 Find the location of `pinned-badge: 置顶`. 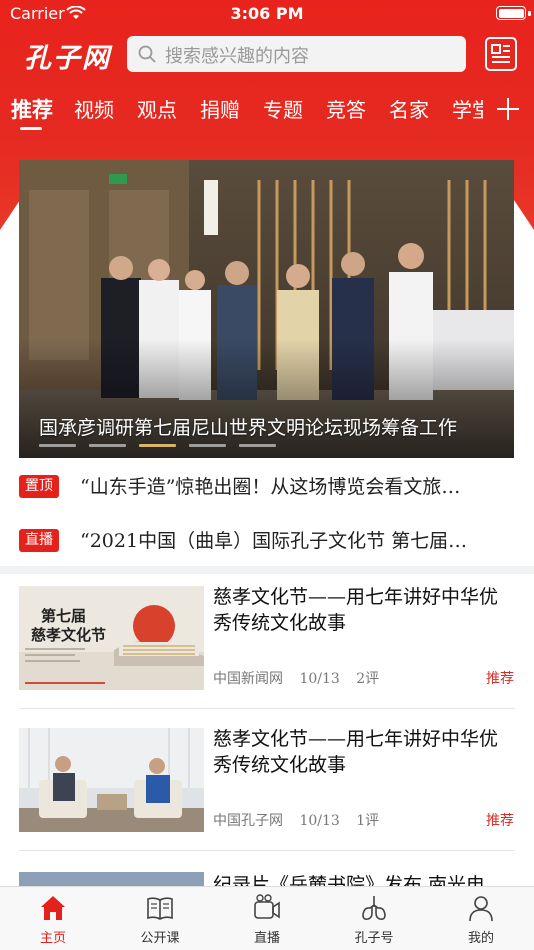

pinned-badge: 置顶 is located at coordinates (39, 486).